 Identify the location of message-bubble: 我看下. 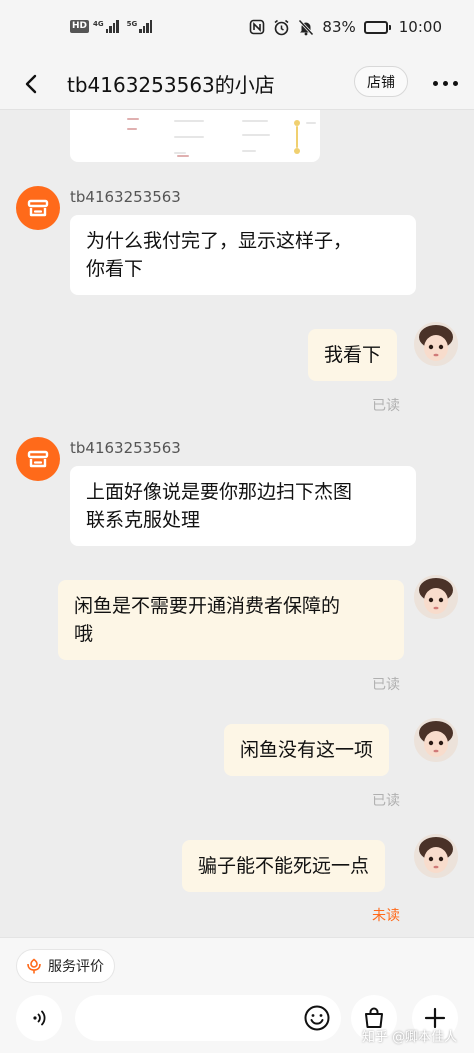
(353, 355).